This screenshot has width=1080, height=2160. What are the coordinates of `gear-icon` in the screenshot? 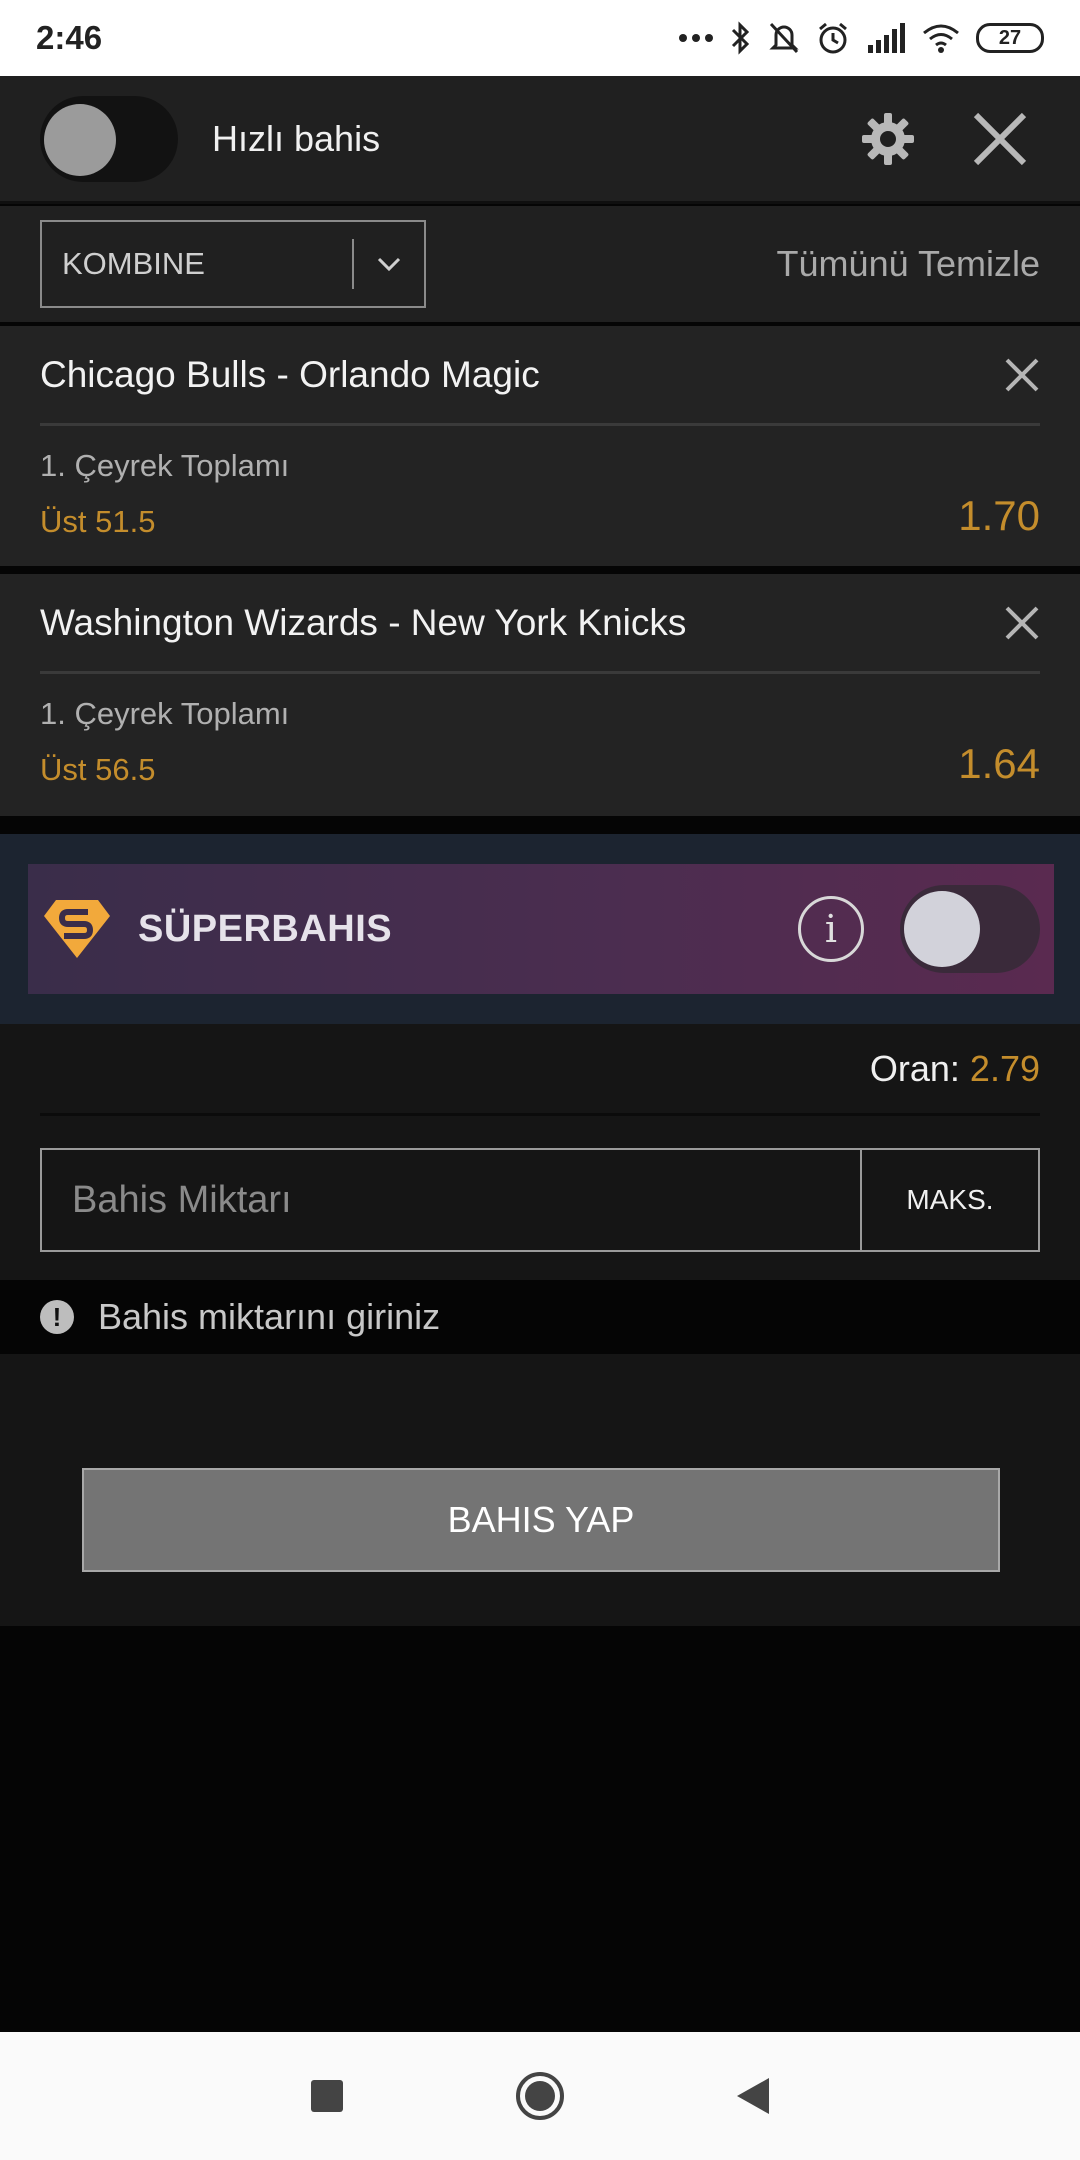 It's located at (888, 138).